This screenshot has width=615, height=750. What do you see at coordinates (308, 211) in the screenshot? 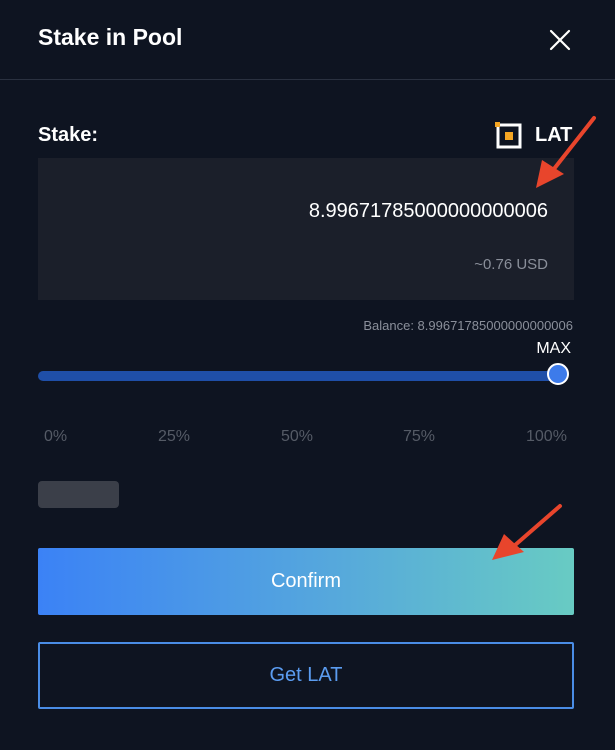
I see `stake-amount-input` at bounding box center [308, 211].